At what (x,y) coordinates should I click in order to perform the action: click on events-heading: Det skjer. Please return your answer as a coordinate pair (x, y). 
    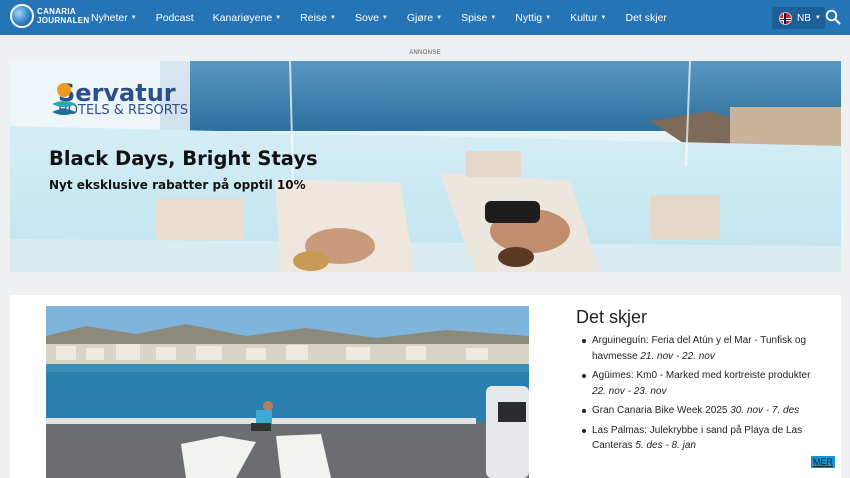
    Looking at the image, I should click on (612, 317).